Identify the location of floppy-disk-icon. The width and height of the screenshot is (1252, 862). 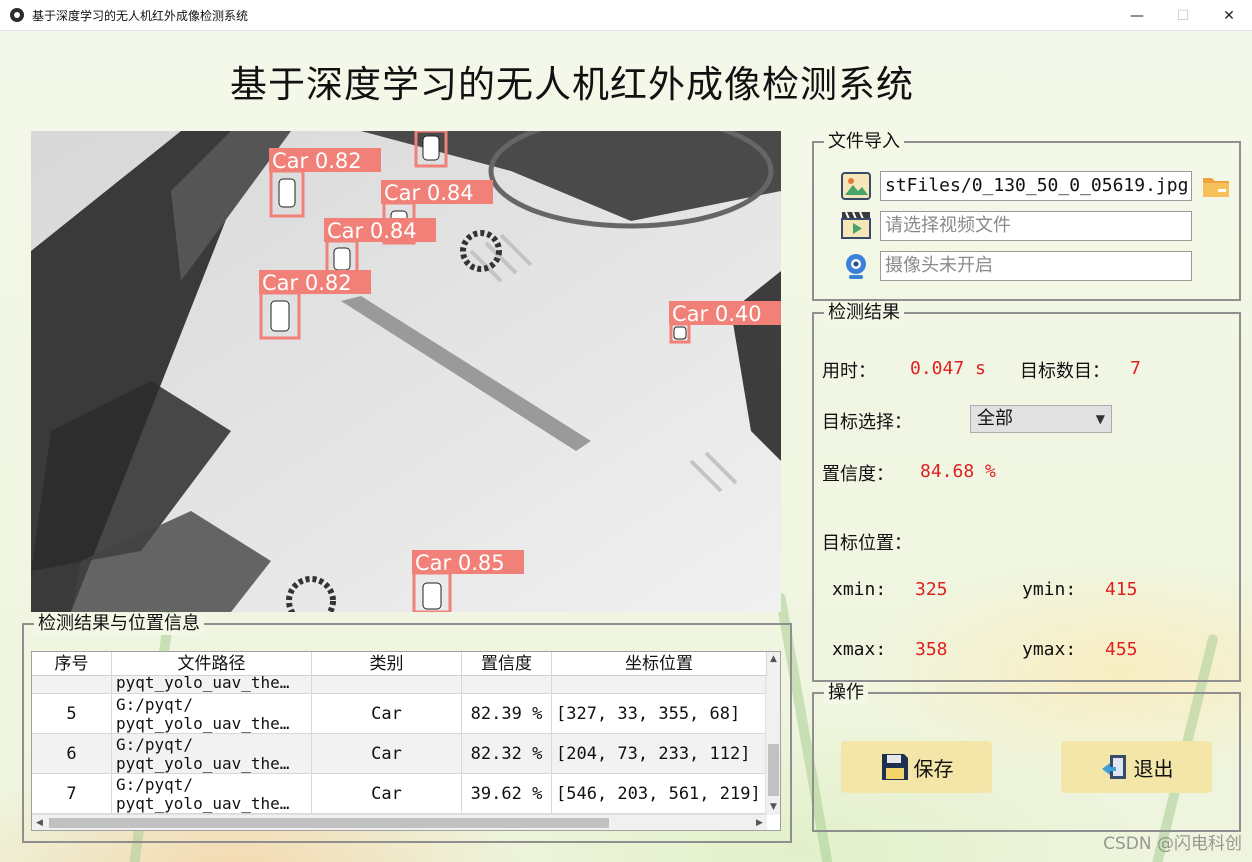
(894, 767).